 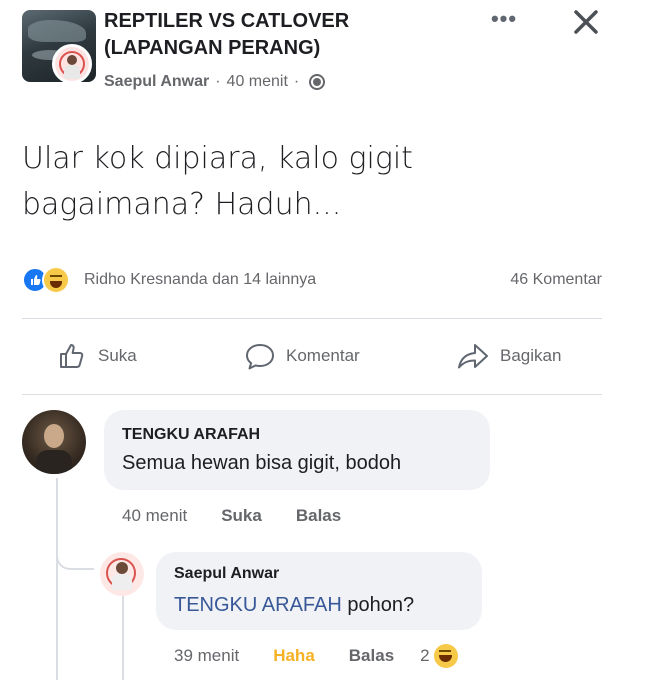 I want to click on reply-actions: 39 menit Haha Balas 2, so click(x=316, y=656).